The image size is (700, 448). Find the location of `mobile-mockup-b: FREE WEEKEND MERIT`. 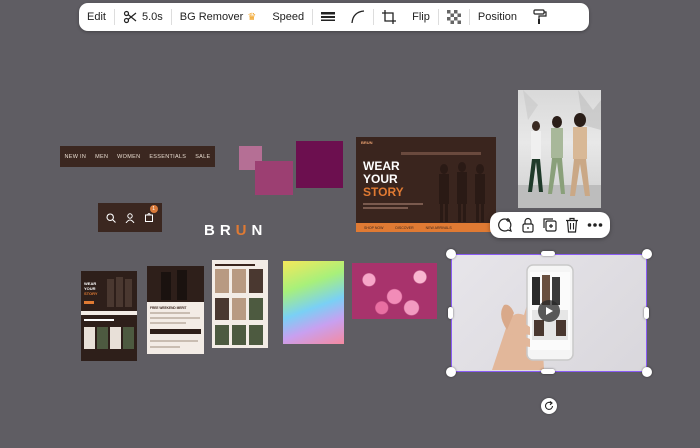

mobile-mockup-b: FREE WEEKEND MERIT is located at coordinates (175, 310).